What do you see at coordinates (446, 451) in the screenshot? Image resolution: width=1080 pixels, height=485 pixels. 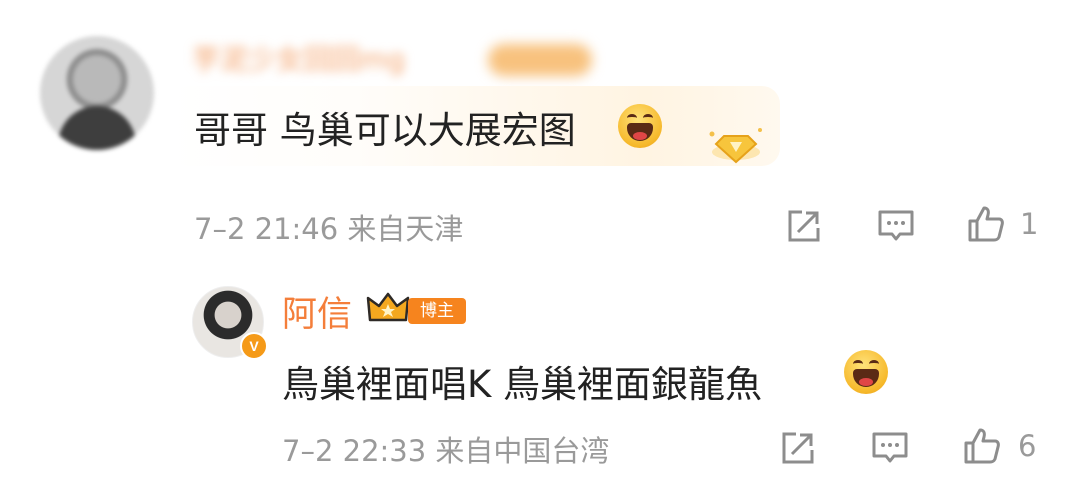 I see `reply-timestamp-location: 7–2 22:33 来自中国台湾` at bounding box center [446, 451].